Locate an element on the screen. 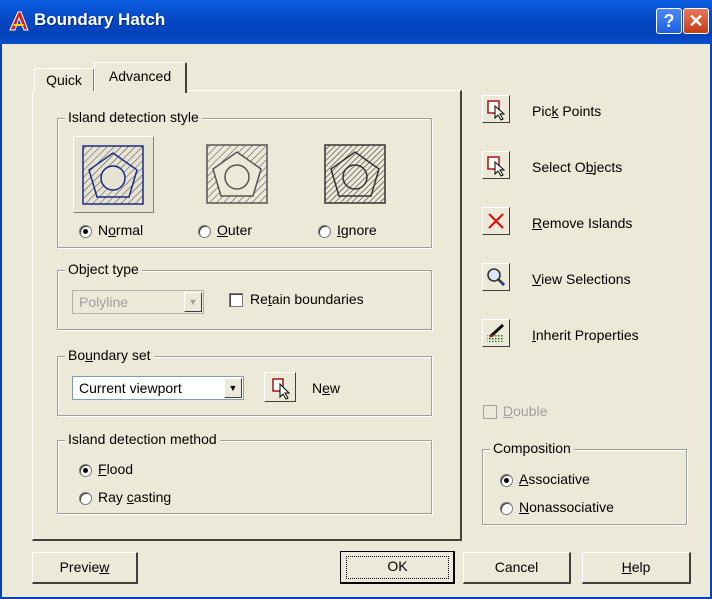 This screenshot has width=712, height=599. inherit-properties-icon is located at coordinates (496, 332).